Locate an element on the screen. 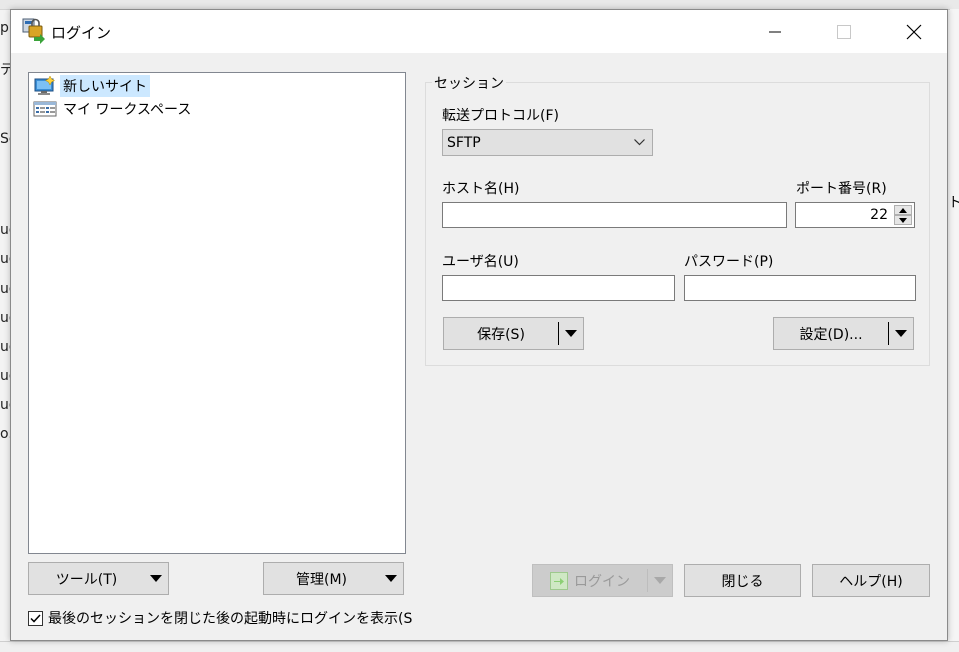  workspace-icon is located at coordinates (45, 109).